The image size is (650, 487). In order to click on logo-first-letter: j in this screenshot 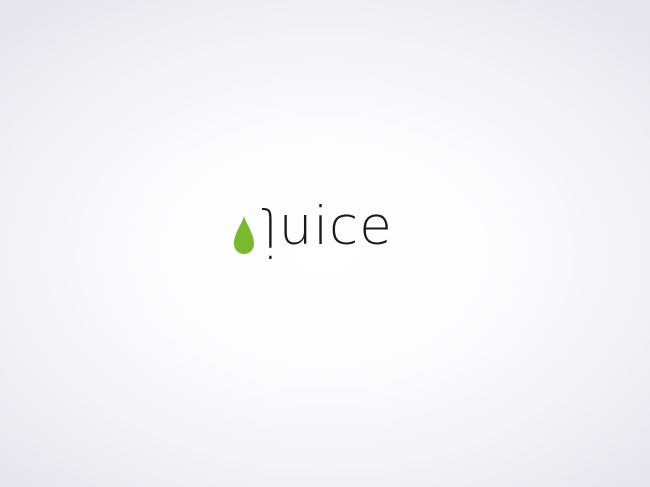, I will do `click(271, 236)`.